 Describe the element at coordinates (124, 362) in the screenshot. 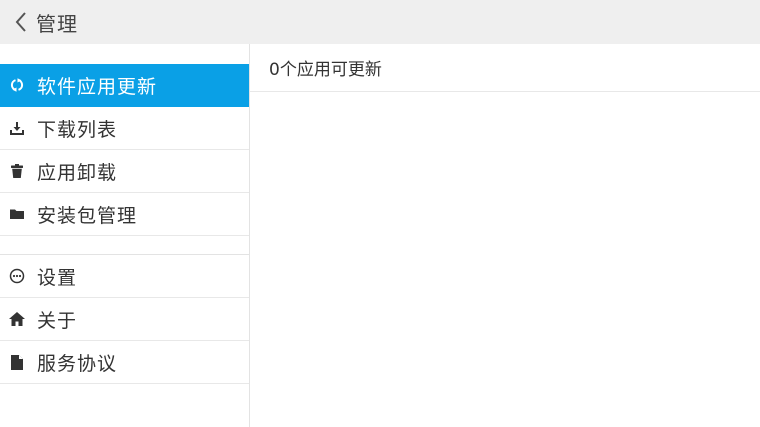

I see `sidebar-item-terms: 服务协议` at that location.